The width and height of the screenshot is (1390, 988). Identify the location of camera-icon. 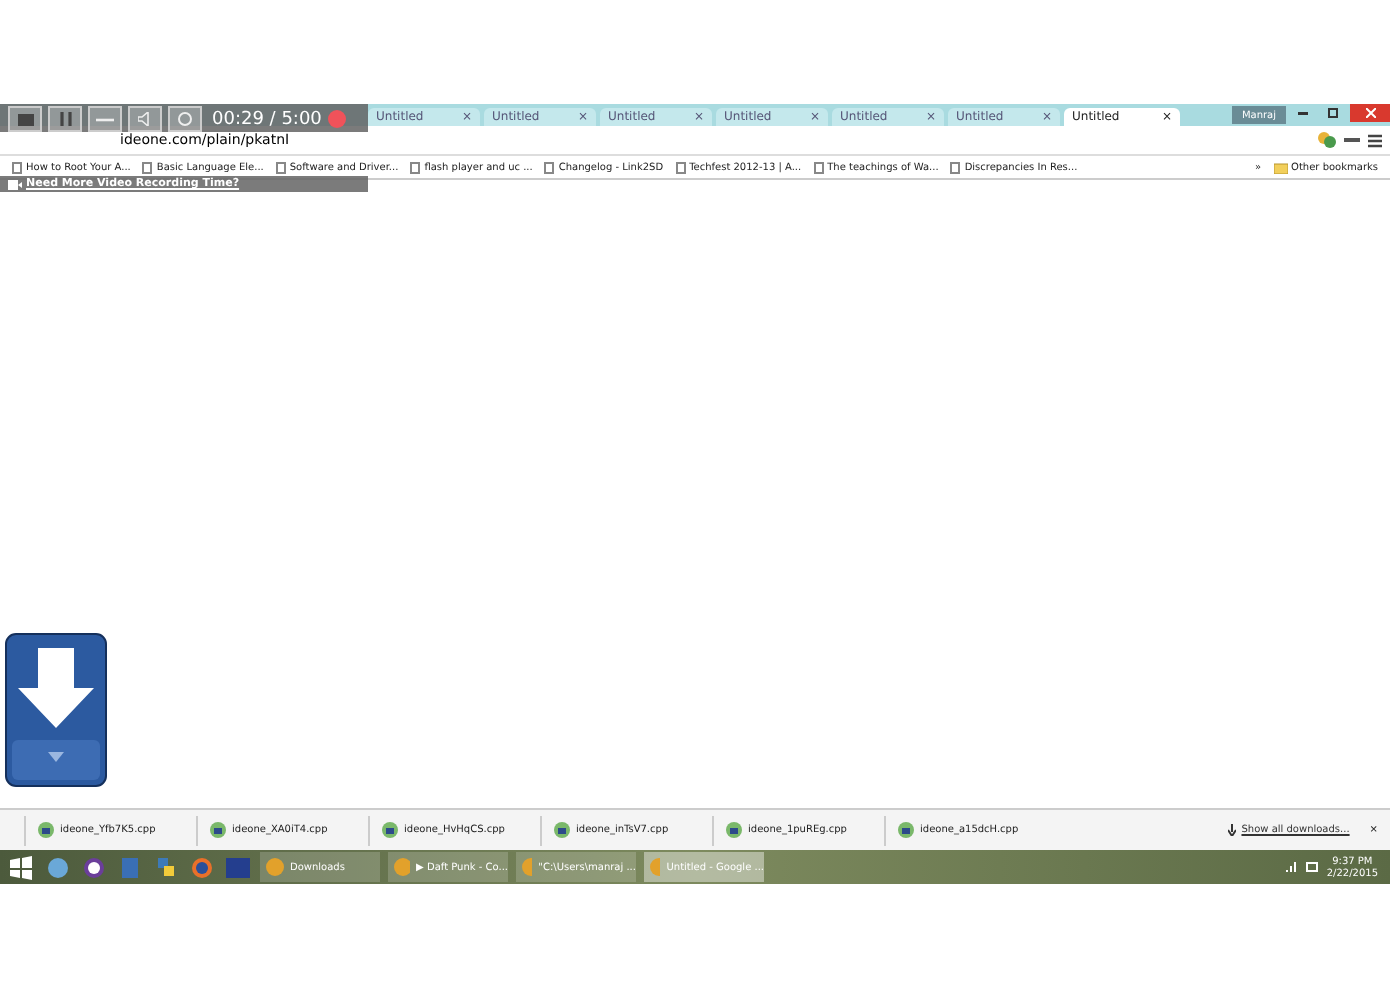
(15, 184).